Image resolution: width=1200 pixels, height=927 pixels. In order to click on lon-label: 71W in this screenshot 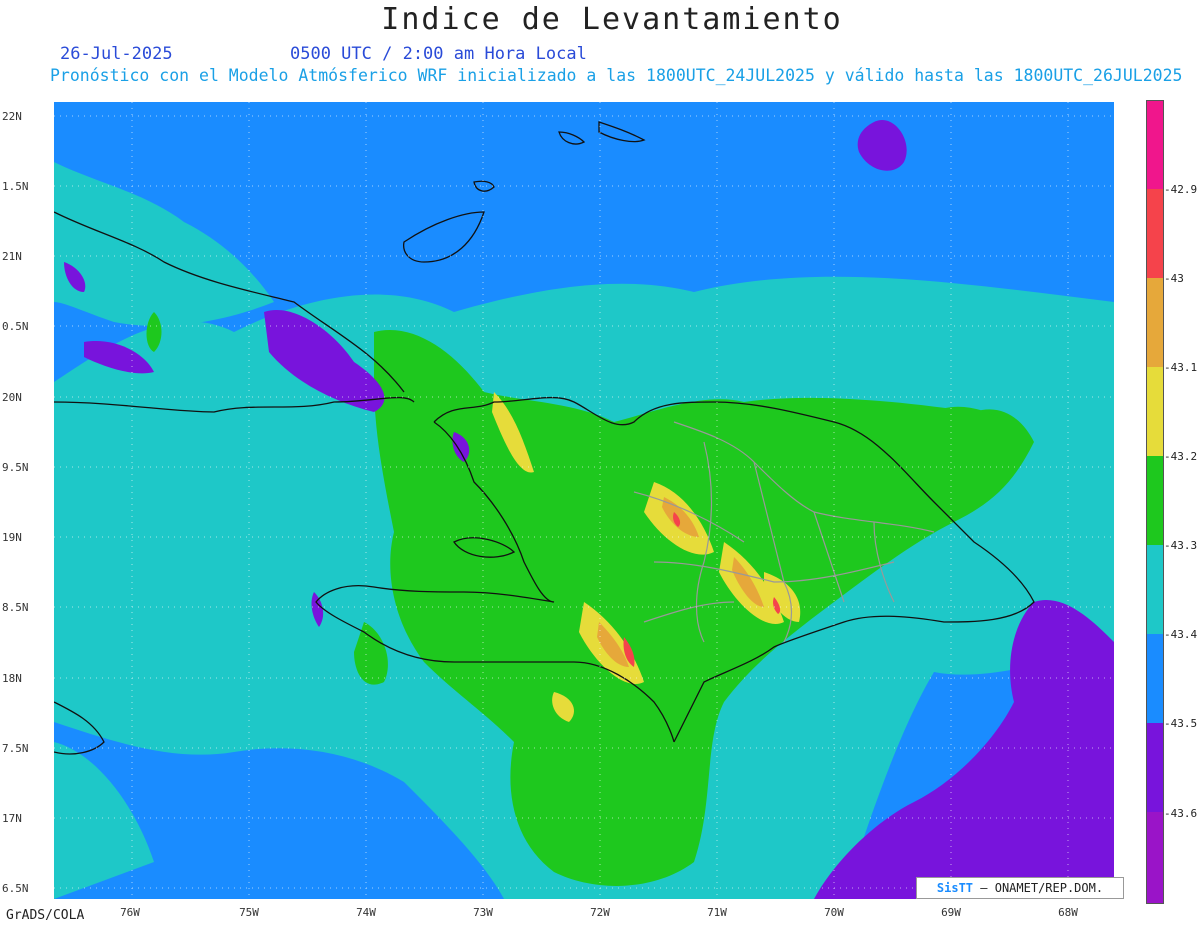, I will do `click(717, 912)`.